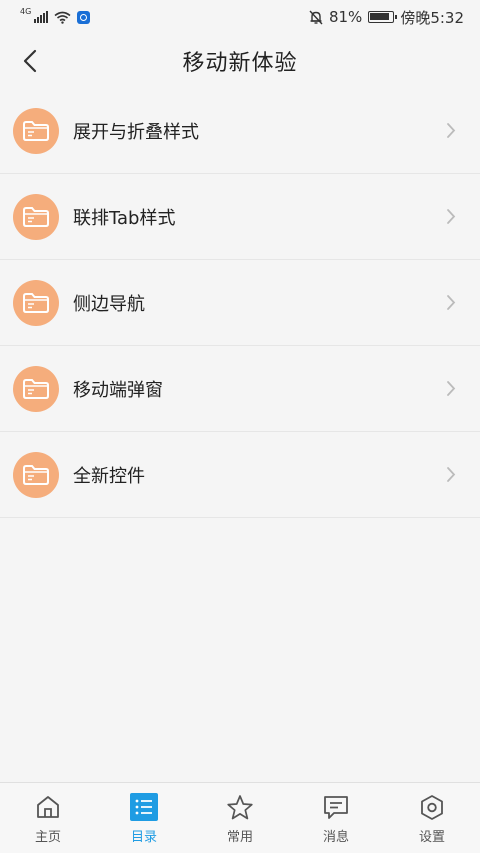 This screenshot has height=853, width=480. Describe the element at coordinates (240, 17) in the screenshot. I see `status-bar: 4G 81% 傍晚5:32` at that location.